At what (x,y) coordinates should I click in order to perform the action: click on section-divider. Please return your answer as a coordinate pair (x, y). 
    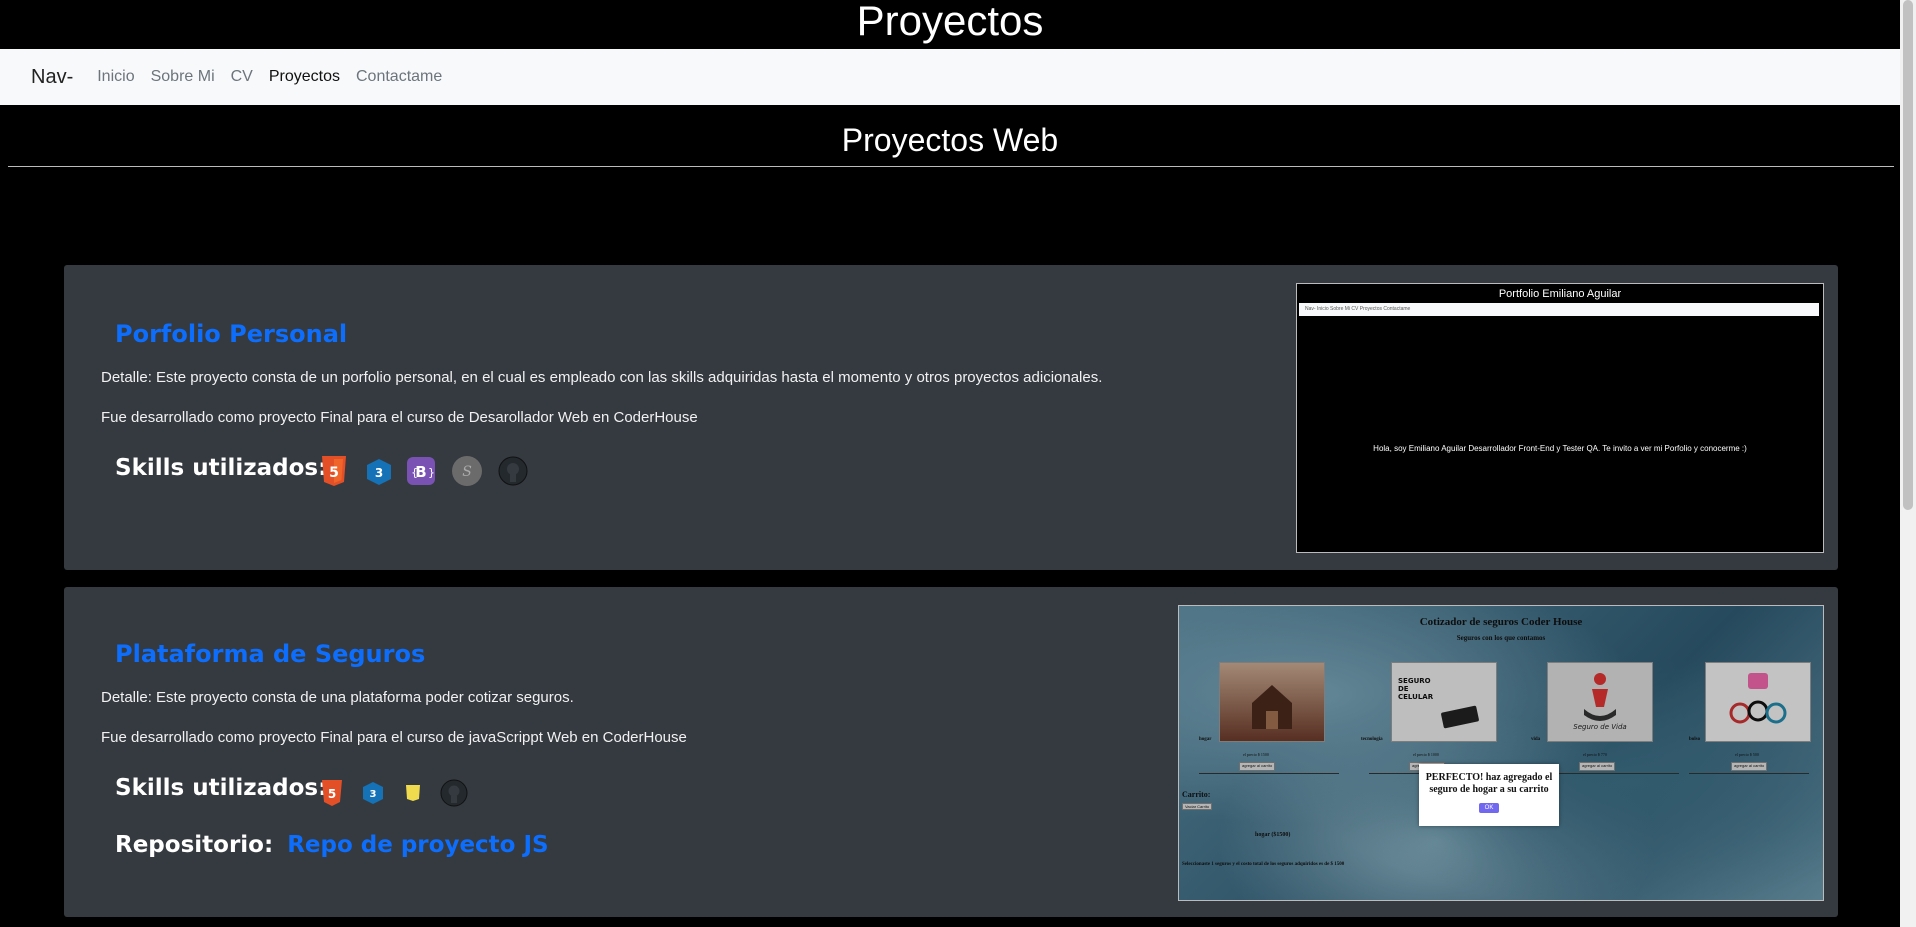
    Looking at the image, I should click on (951, 166).